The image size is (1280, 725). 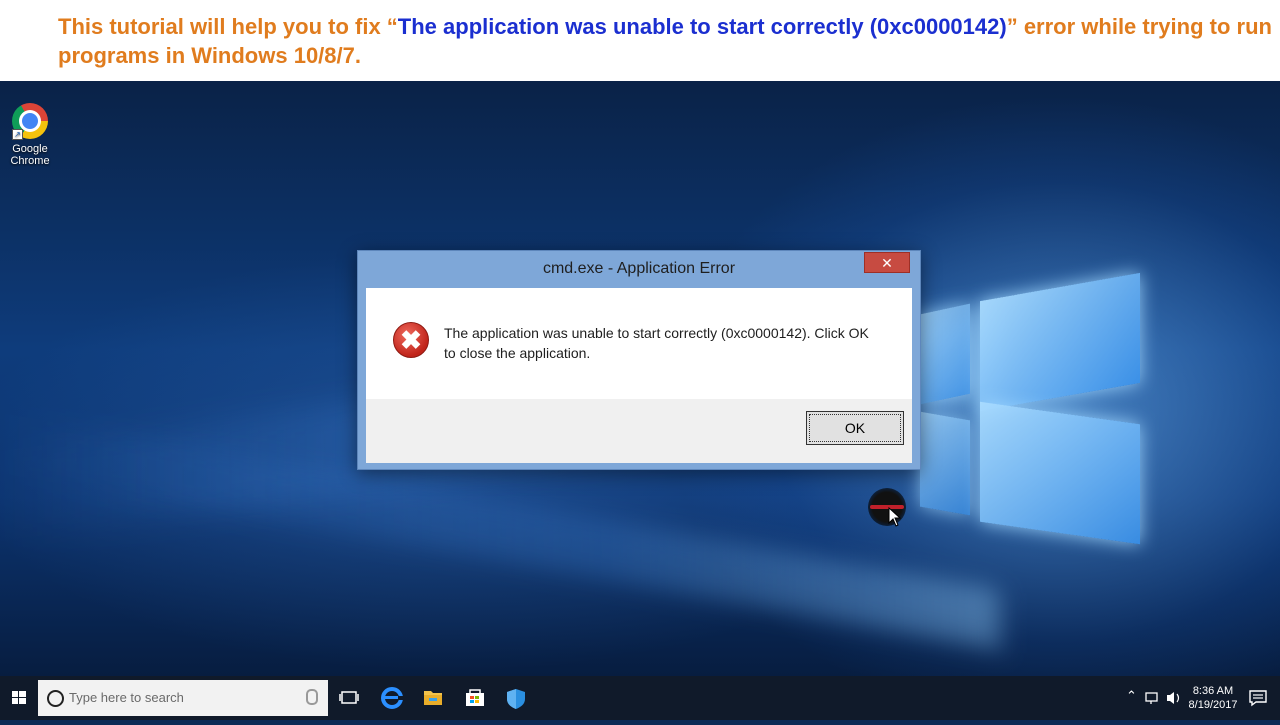 I want to click on network-icon, so click(x=1151, y=698).